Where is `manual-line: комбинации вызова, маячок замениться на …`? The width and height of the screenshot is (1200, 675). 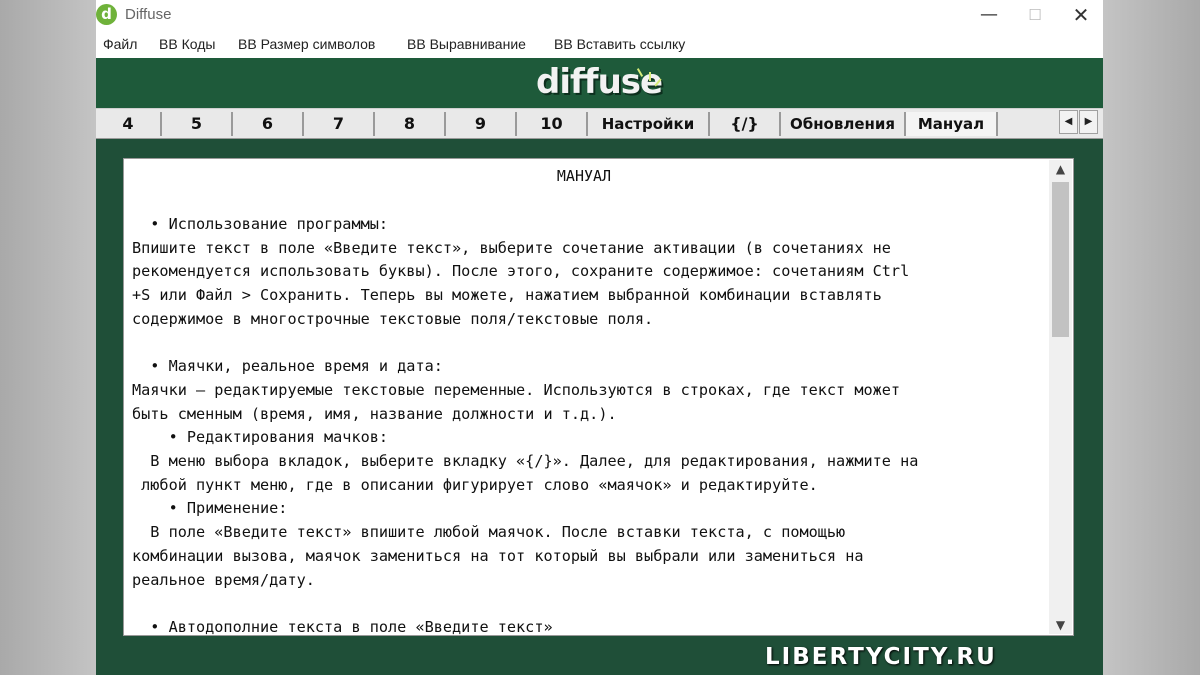
manual-line: комбинации вызова, маячок замениться на … is located at coordinates (498, 555).